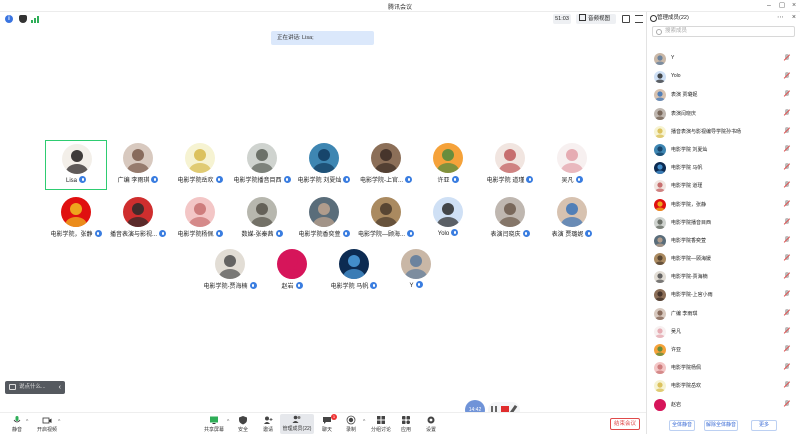 This screenshot has width=800, height=434. What do you see at coordinates (12, 387) in the screenshot?
I see `chat-icon` at bounding box center [12, 387].